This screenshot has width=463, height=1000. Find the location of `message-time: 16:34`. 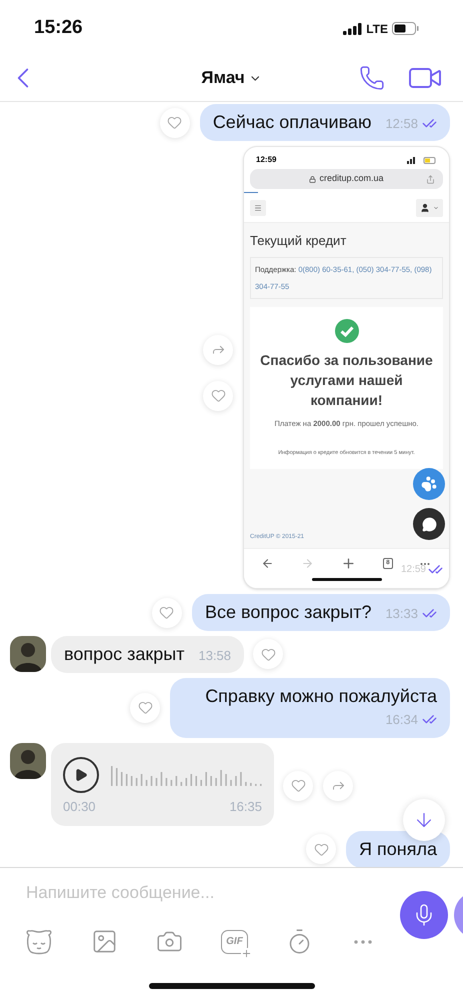

message-time: 16:34 is located at coordinates (401, 720).